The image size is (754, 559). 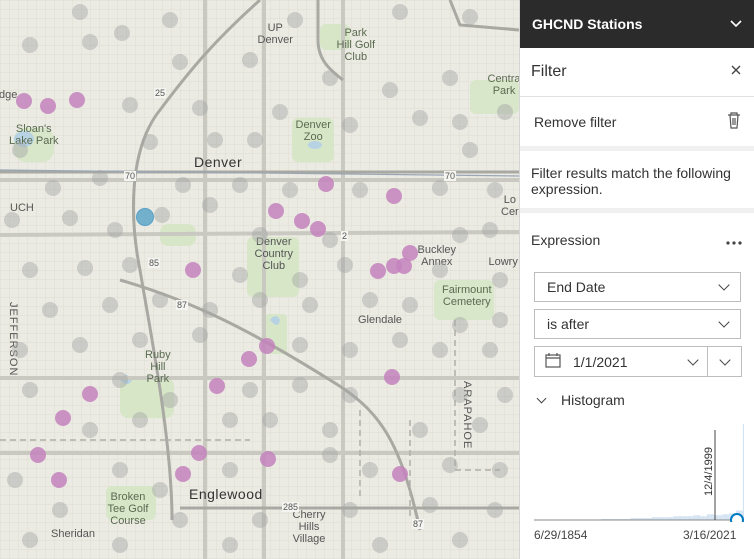 I want to click on remove-filter-row: Remove filter, so click(x=637, y=121).